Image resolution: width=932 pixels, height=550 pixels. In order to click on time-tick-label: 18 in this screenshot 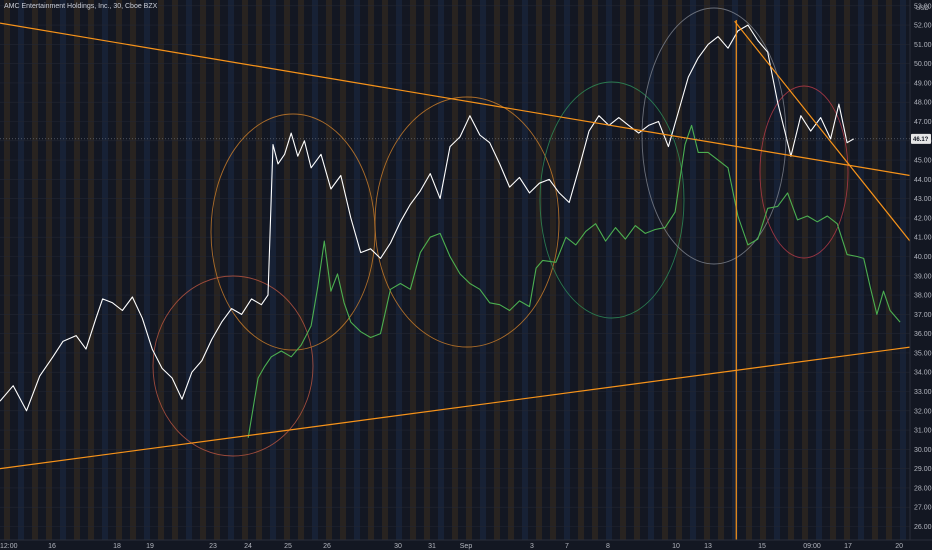, I will do `click(117, 546)`.